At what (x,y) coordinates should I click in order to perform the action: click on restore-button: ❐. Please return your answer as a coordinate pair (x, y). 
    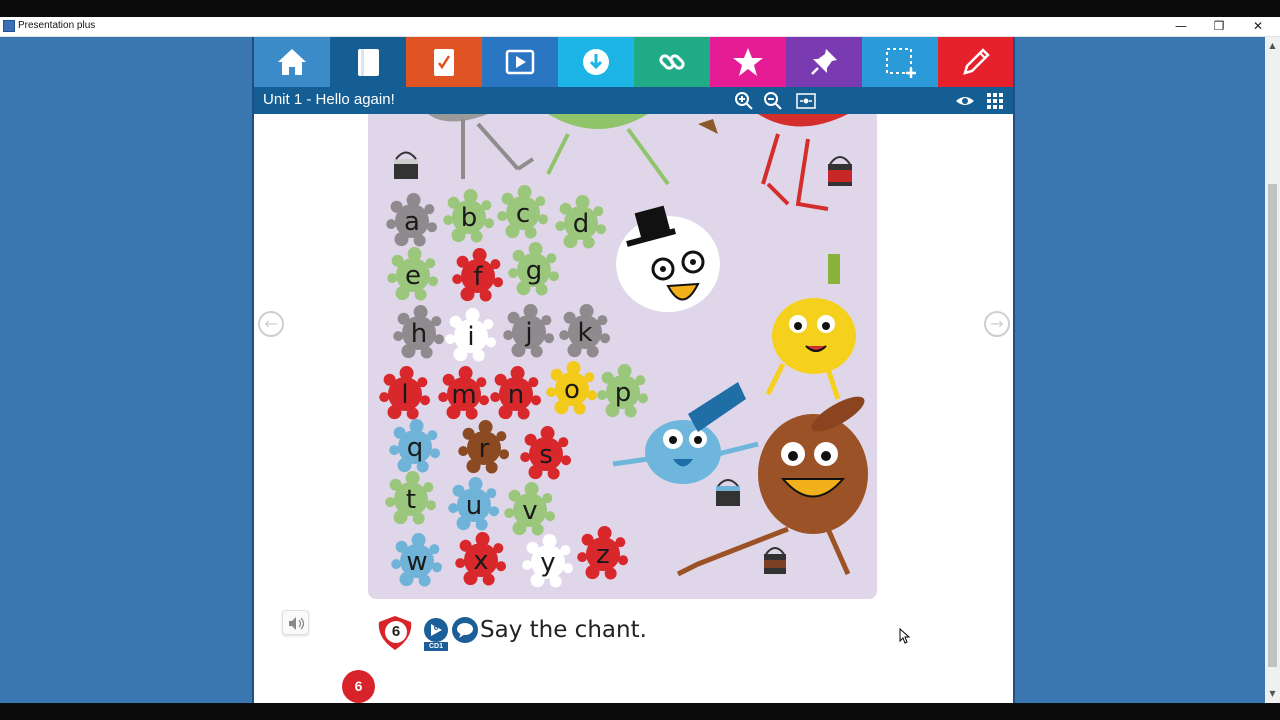
    Looking at the image, I should click on (1219, 26).